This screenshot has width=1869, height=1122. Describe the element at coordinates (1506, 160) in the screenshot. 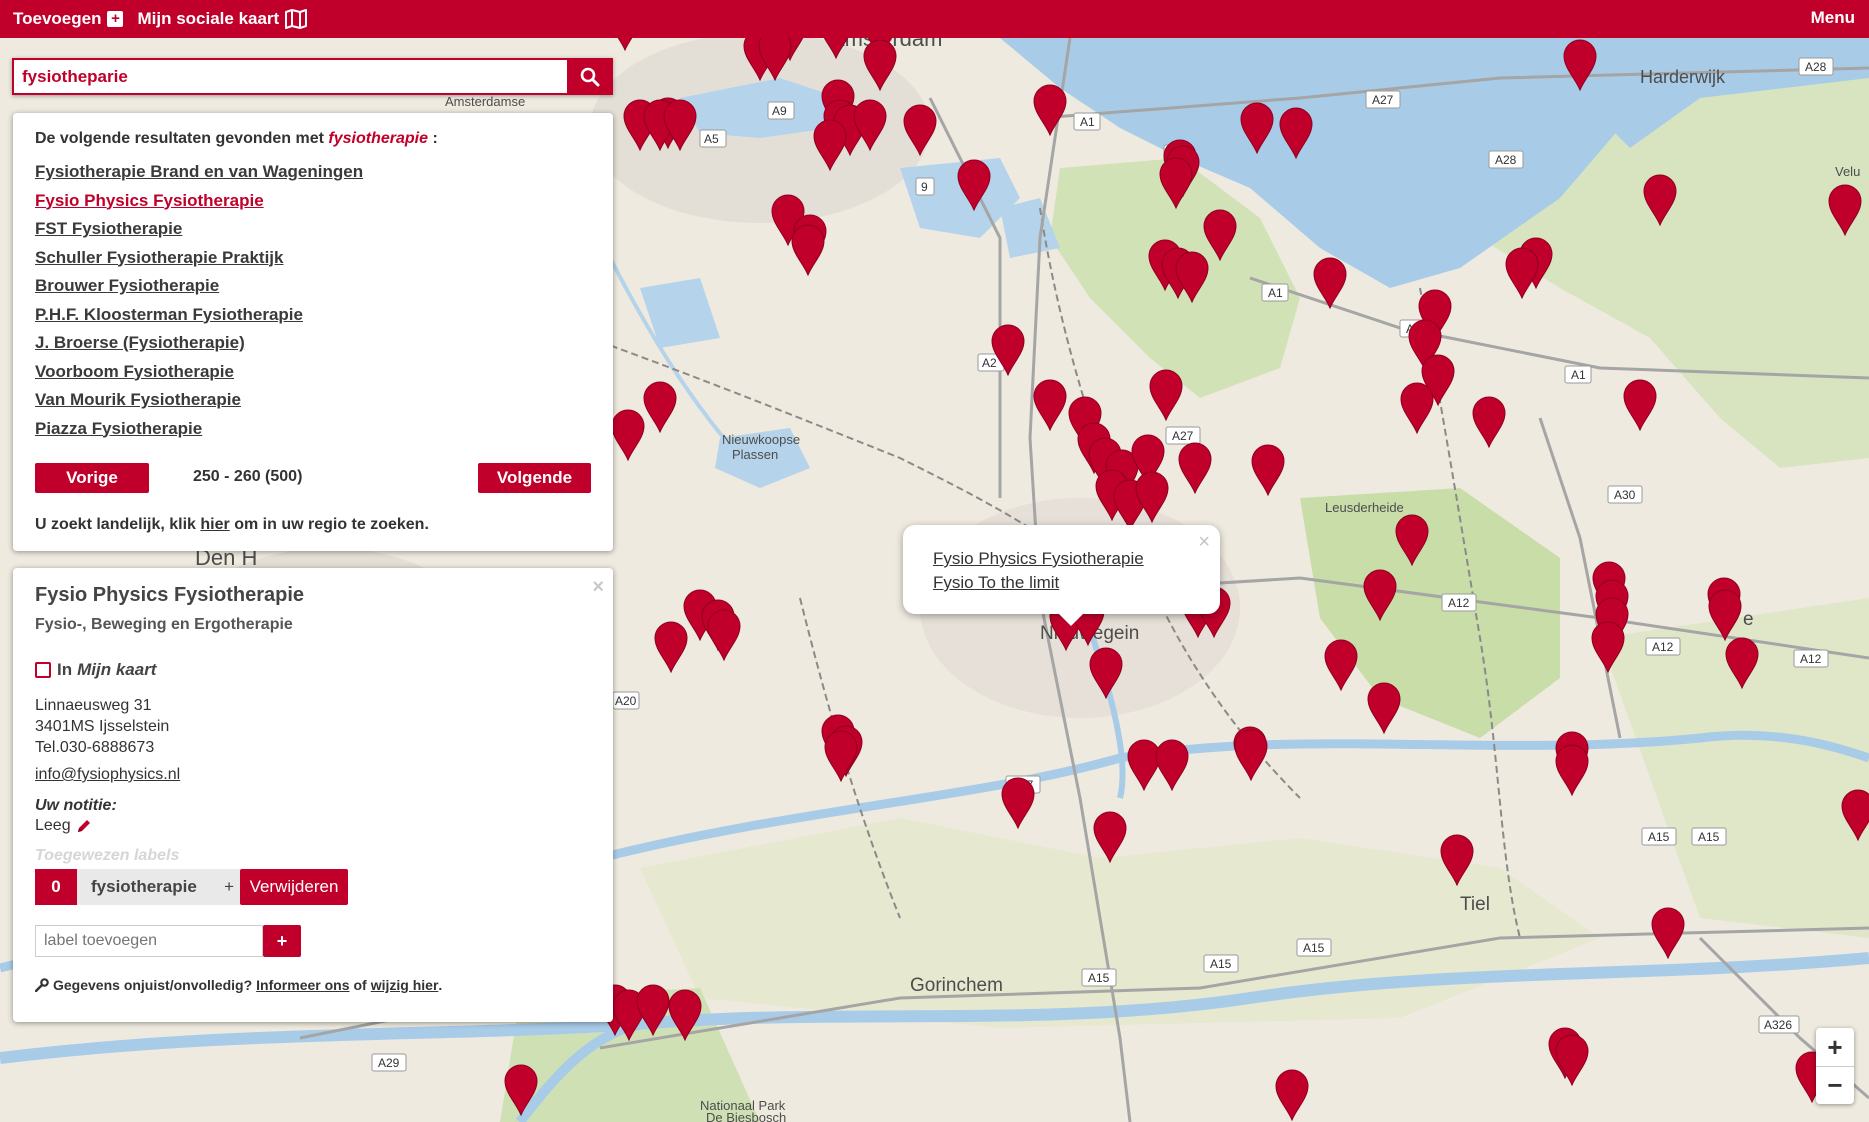

I see `svg-text: A28` at that location.